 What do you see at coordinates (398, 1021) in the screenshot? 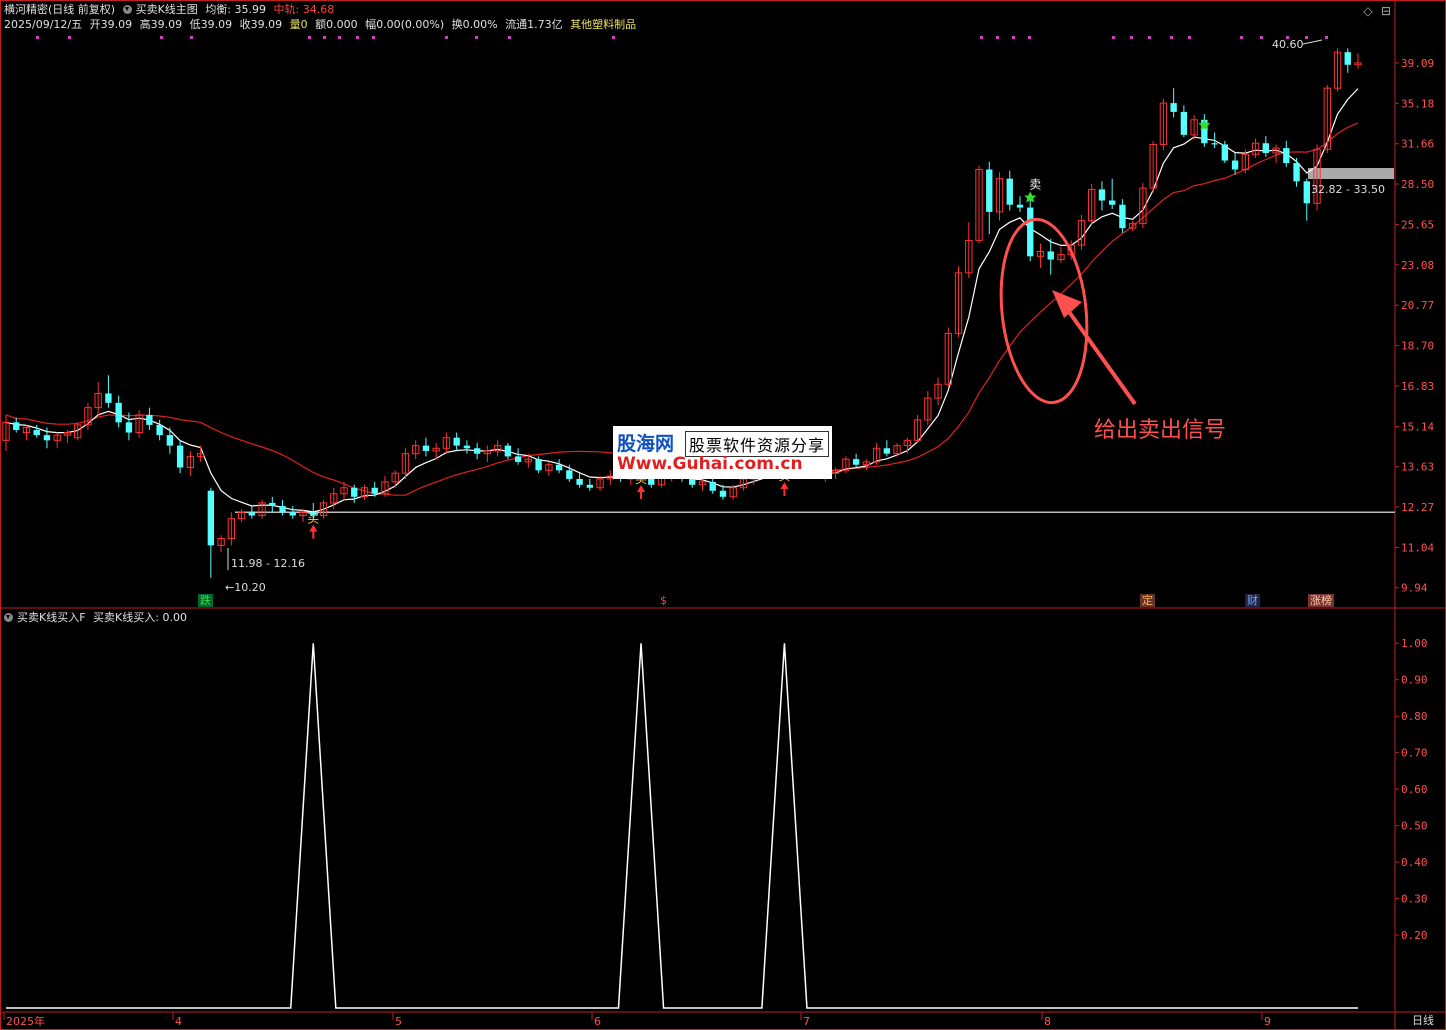
I see `x-tick-label: 5` at bounding box center [398, 1021].